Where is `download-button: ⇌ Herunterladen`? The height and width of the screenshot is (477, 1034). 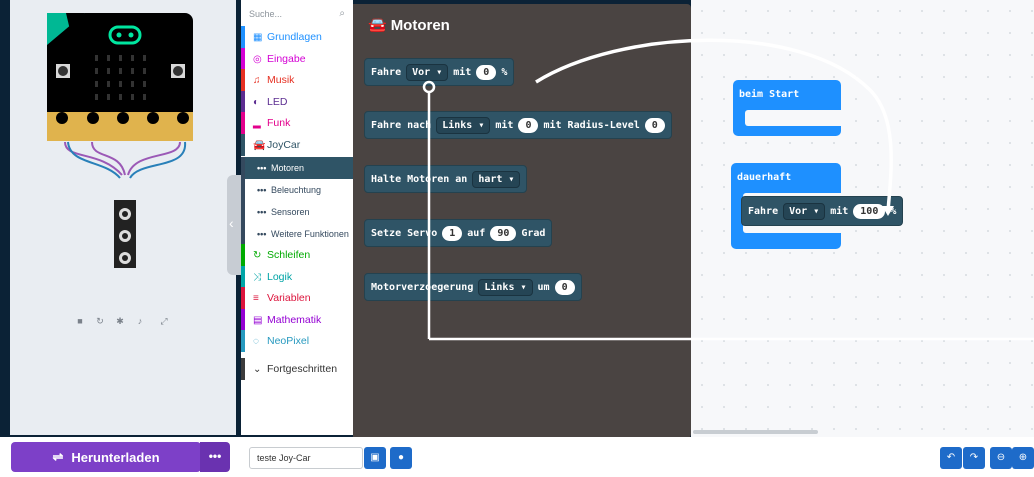
download-button: ⇌ Herunterladen is located at coordinates (106, 457).